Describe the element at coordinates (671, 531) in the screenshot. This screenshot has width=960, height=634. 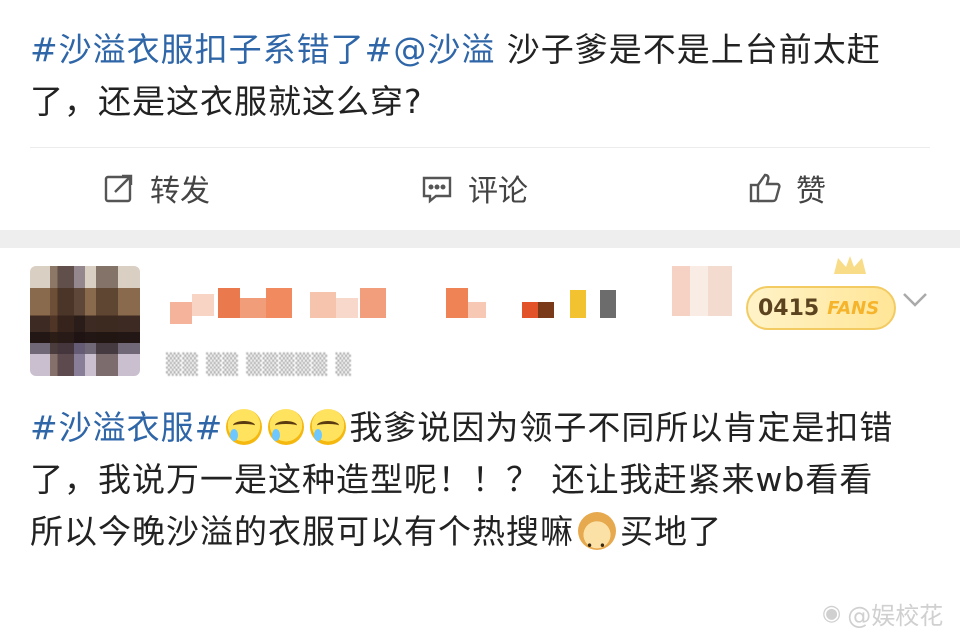
I see `comment-body-line2b: 买地了` at that location.